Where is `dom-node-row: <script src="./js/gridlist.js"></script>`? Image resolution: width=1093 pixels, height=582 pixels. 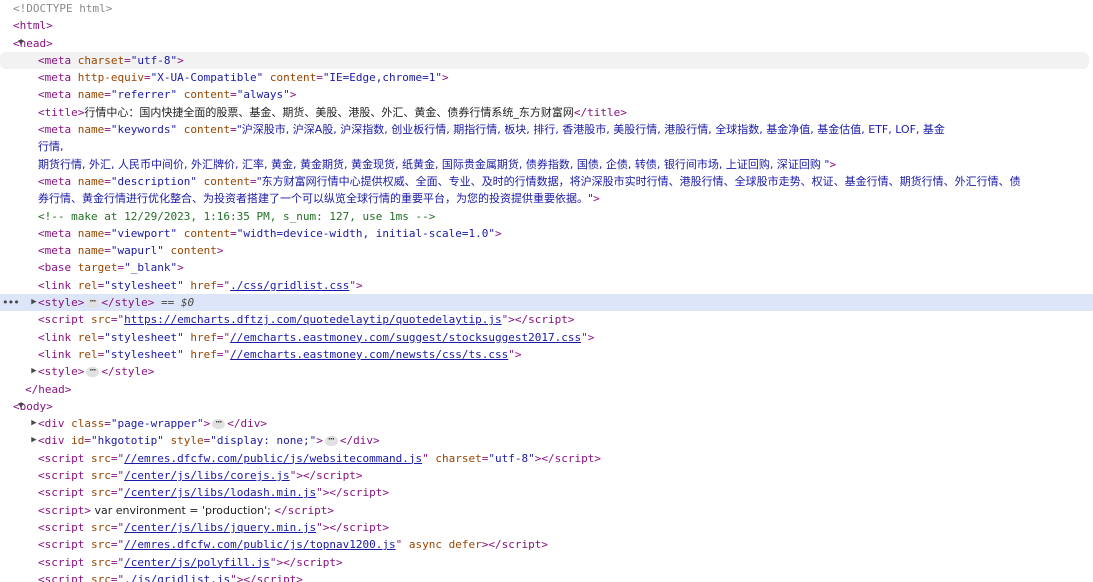
dom-node-row: <script src="./js/gridlist.js"></script> is located at coordinates (546, 576).